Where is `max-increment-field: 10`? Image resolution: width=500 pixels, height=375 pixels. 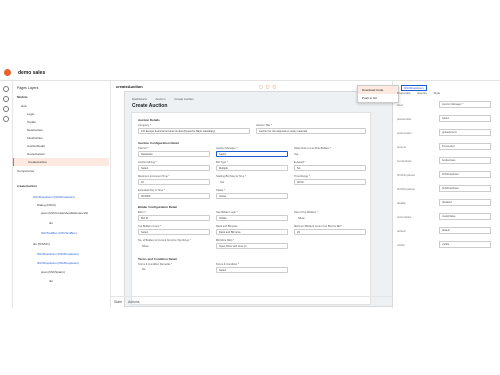 max-increment-field: 10 is located at coordinates (174, 182).